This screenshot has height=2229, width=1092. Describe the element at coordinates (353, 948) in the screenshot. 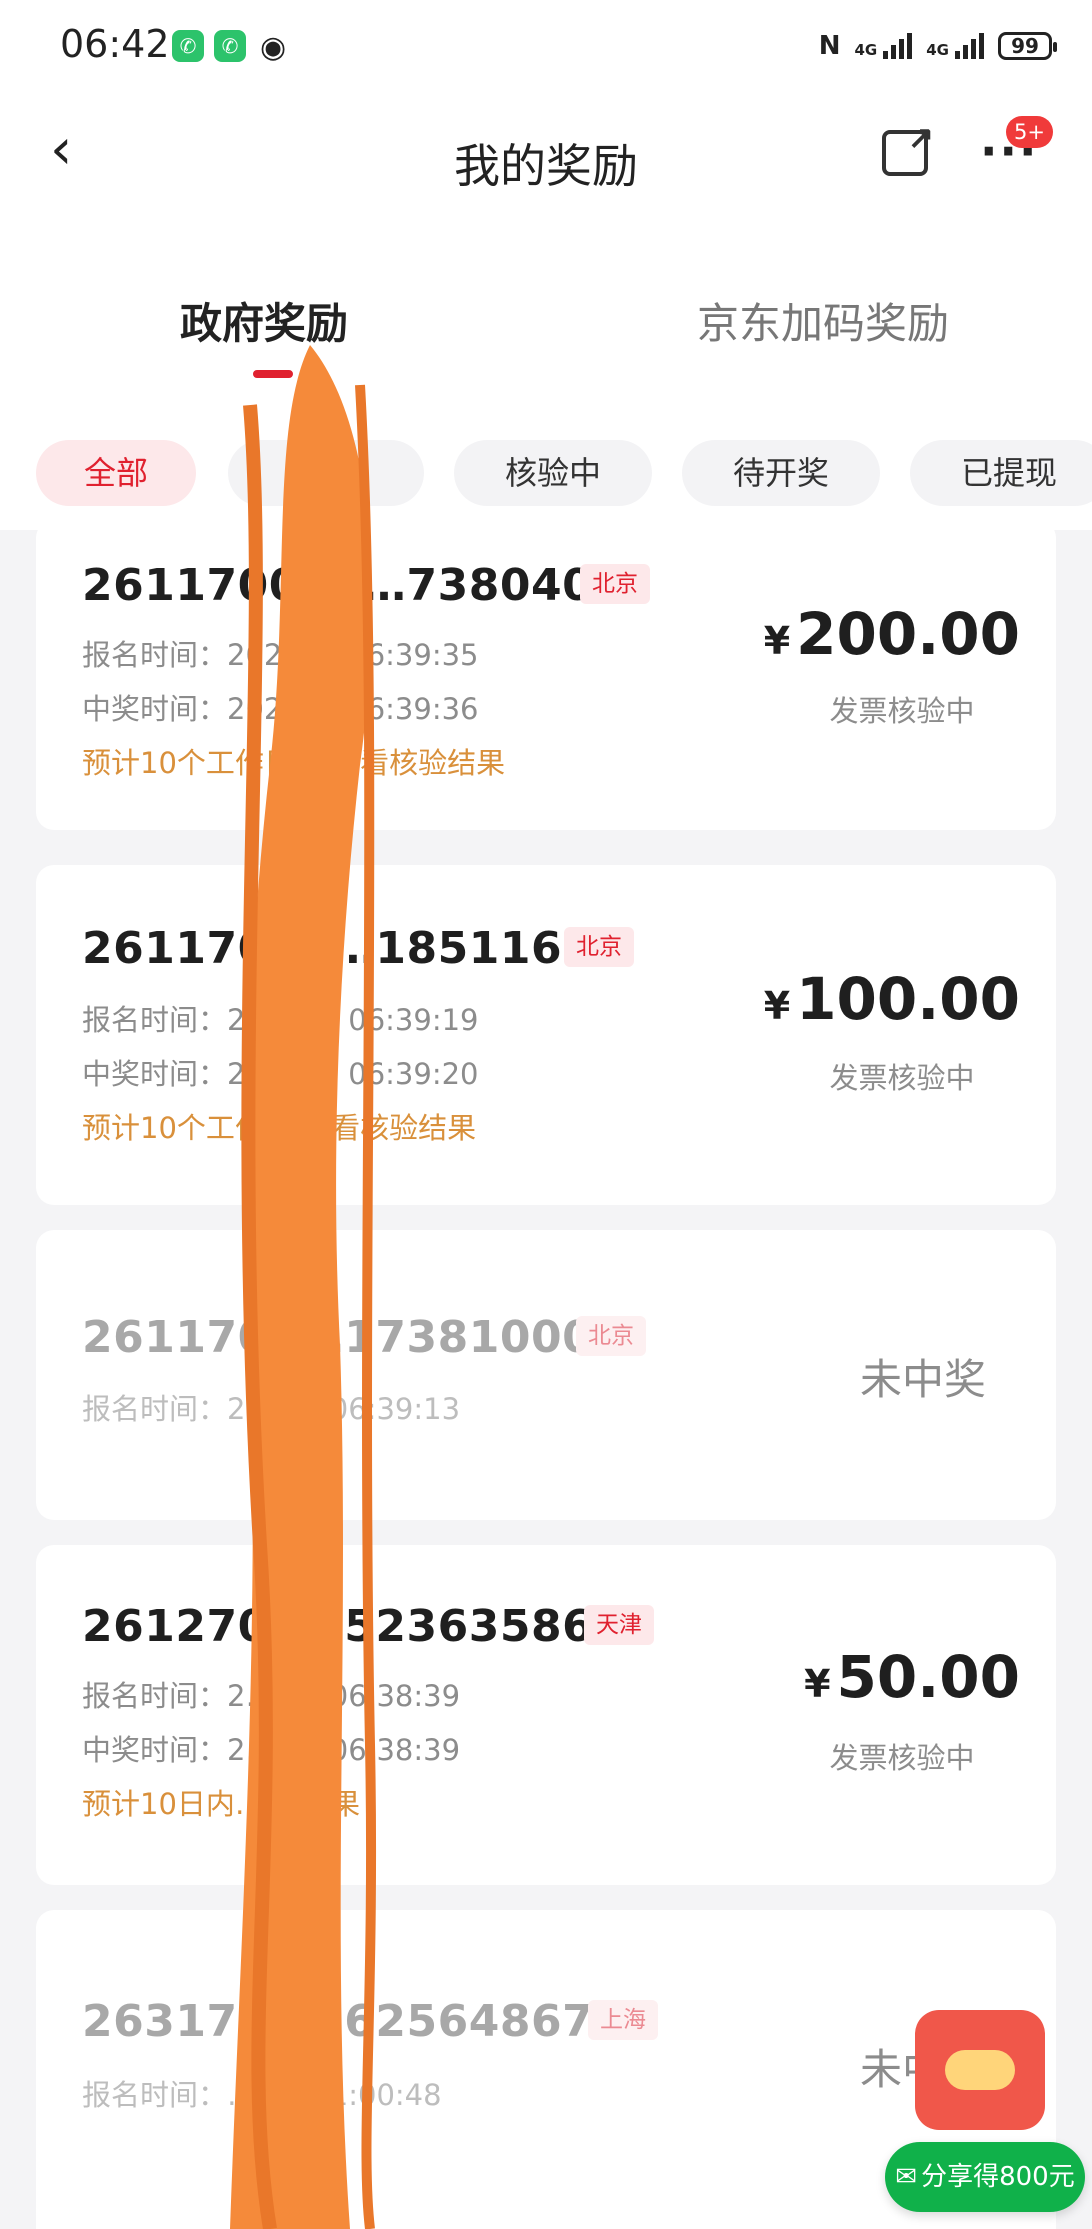

I see `reward-number: 26117000…18511614` at that location.